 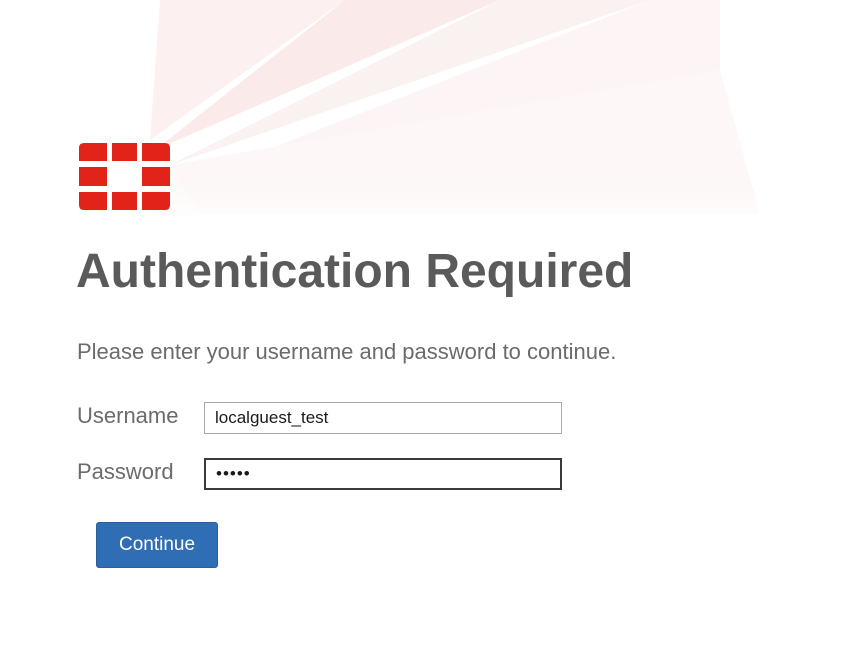 What do you see at coordinates (128, 415) in the screenshot?
I see `username-label: Username` at bounding box center [128, 415].